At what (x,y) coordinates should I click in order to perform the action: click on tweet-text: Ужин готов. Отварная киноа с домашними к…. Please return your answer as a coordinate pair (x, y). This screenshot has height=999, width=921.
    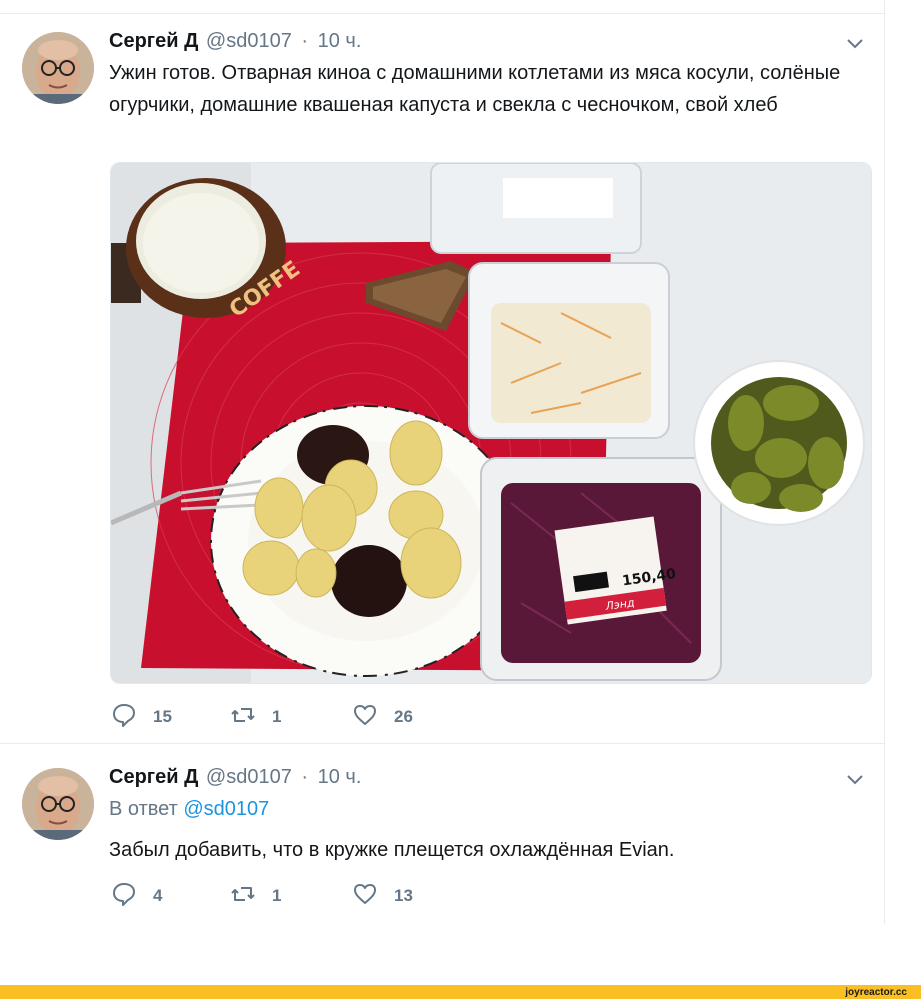
    Looking at the image, I should click on (475, 89).